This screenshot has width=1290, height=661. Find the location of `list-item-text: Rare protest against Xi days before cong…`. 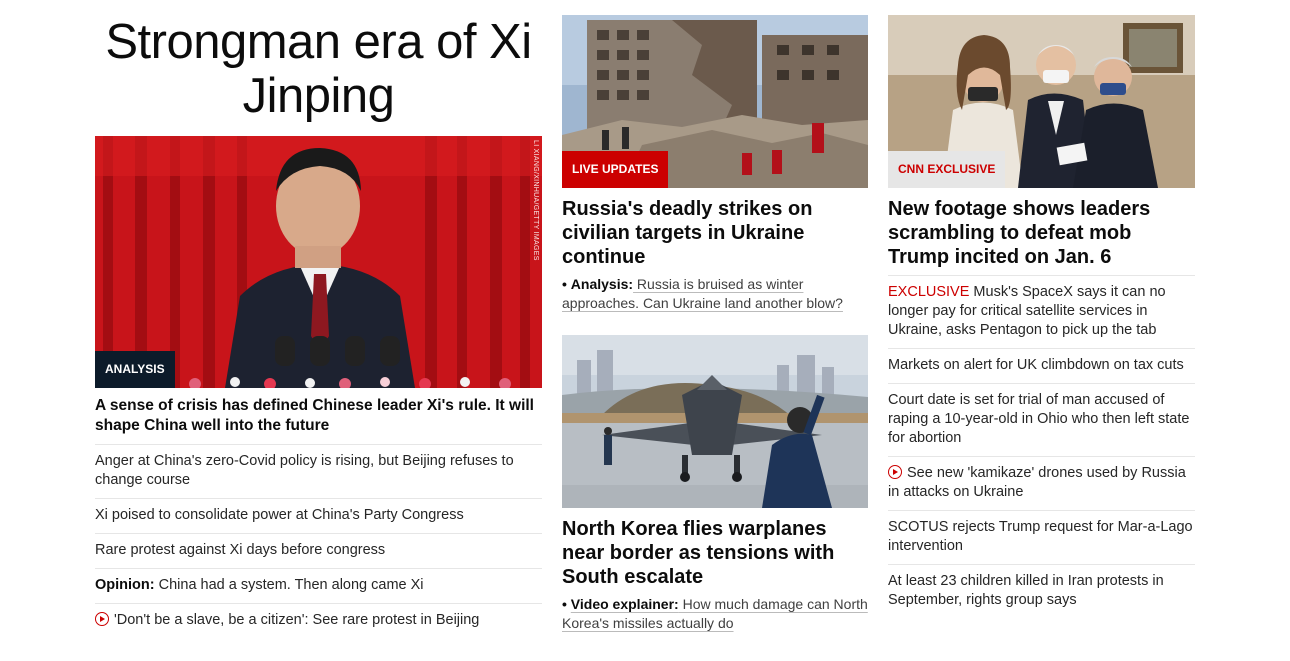

list-item-text: Rare protest against Xi days before cong… is located at coordinates (240, 550).